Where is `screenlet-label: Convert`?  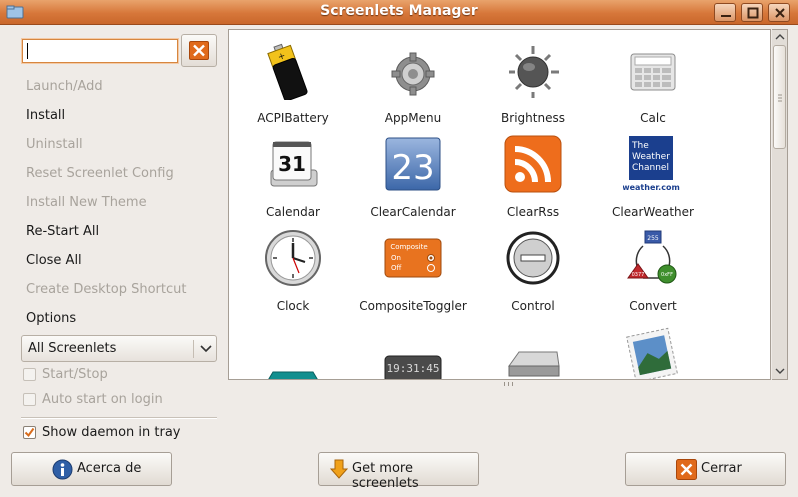 screenlet-label: Convert is located at coordinates (653, 306).